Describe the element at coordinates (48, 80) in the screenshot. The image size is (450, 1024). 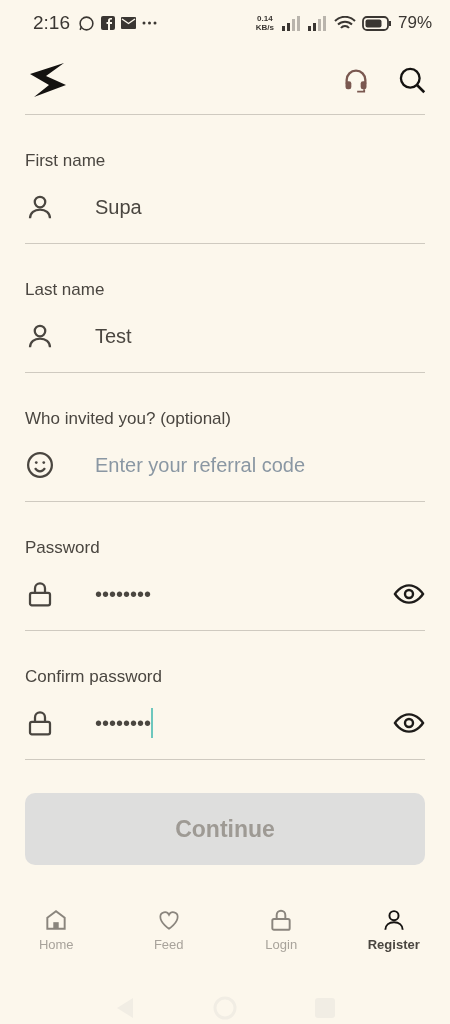
I see `logo` at that location.